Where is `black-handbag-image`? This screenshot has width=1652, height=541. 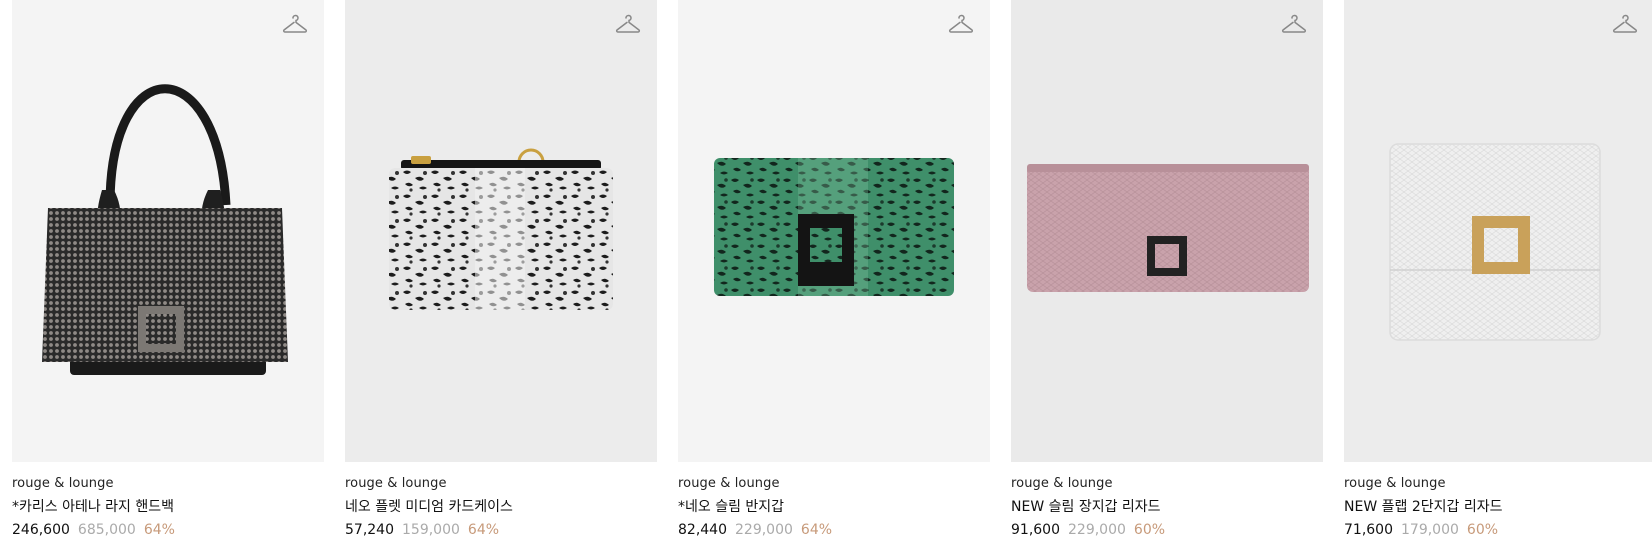 black-handbag-image is located at coordinates (165, 229).